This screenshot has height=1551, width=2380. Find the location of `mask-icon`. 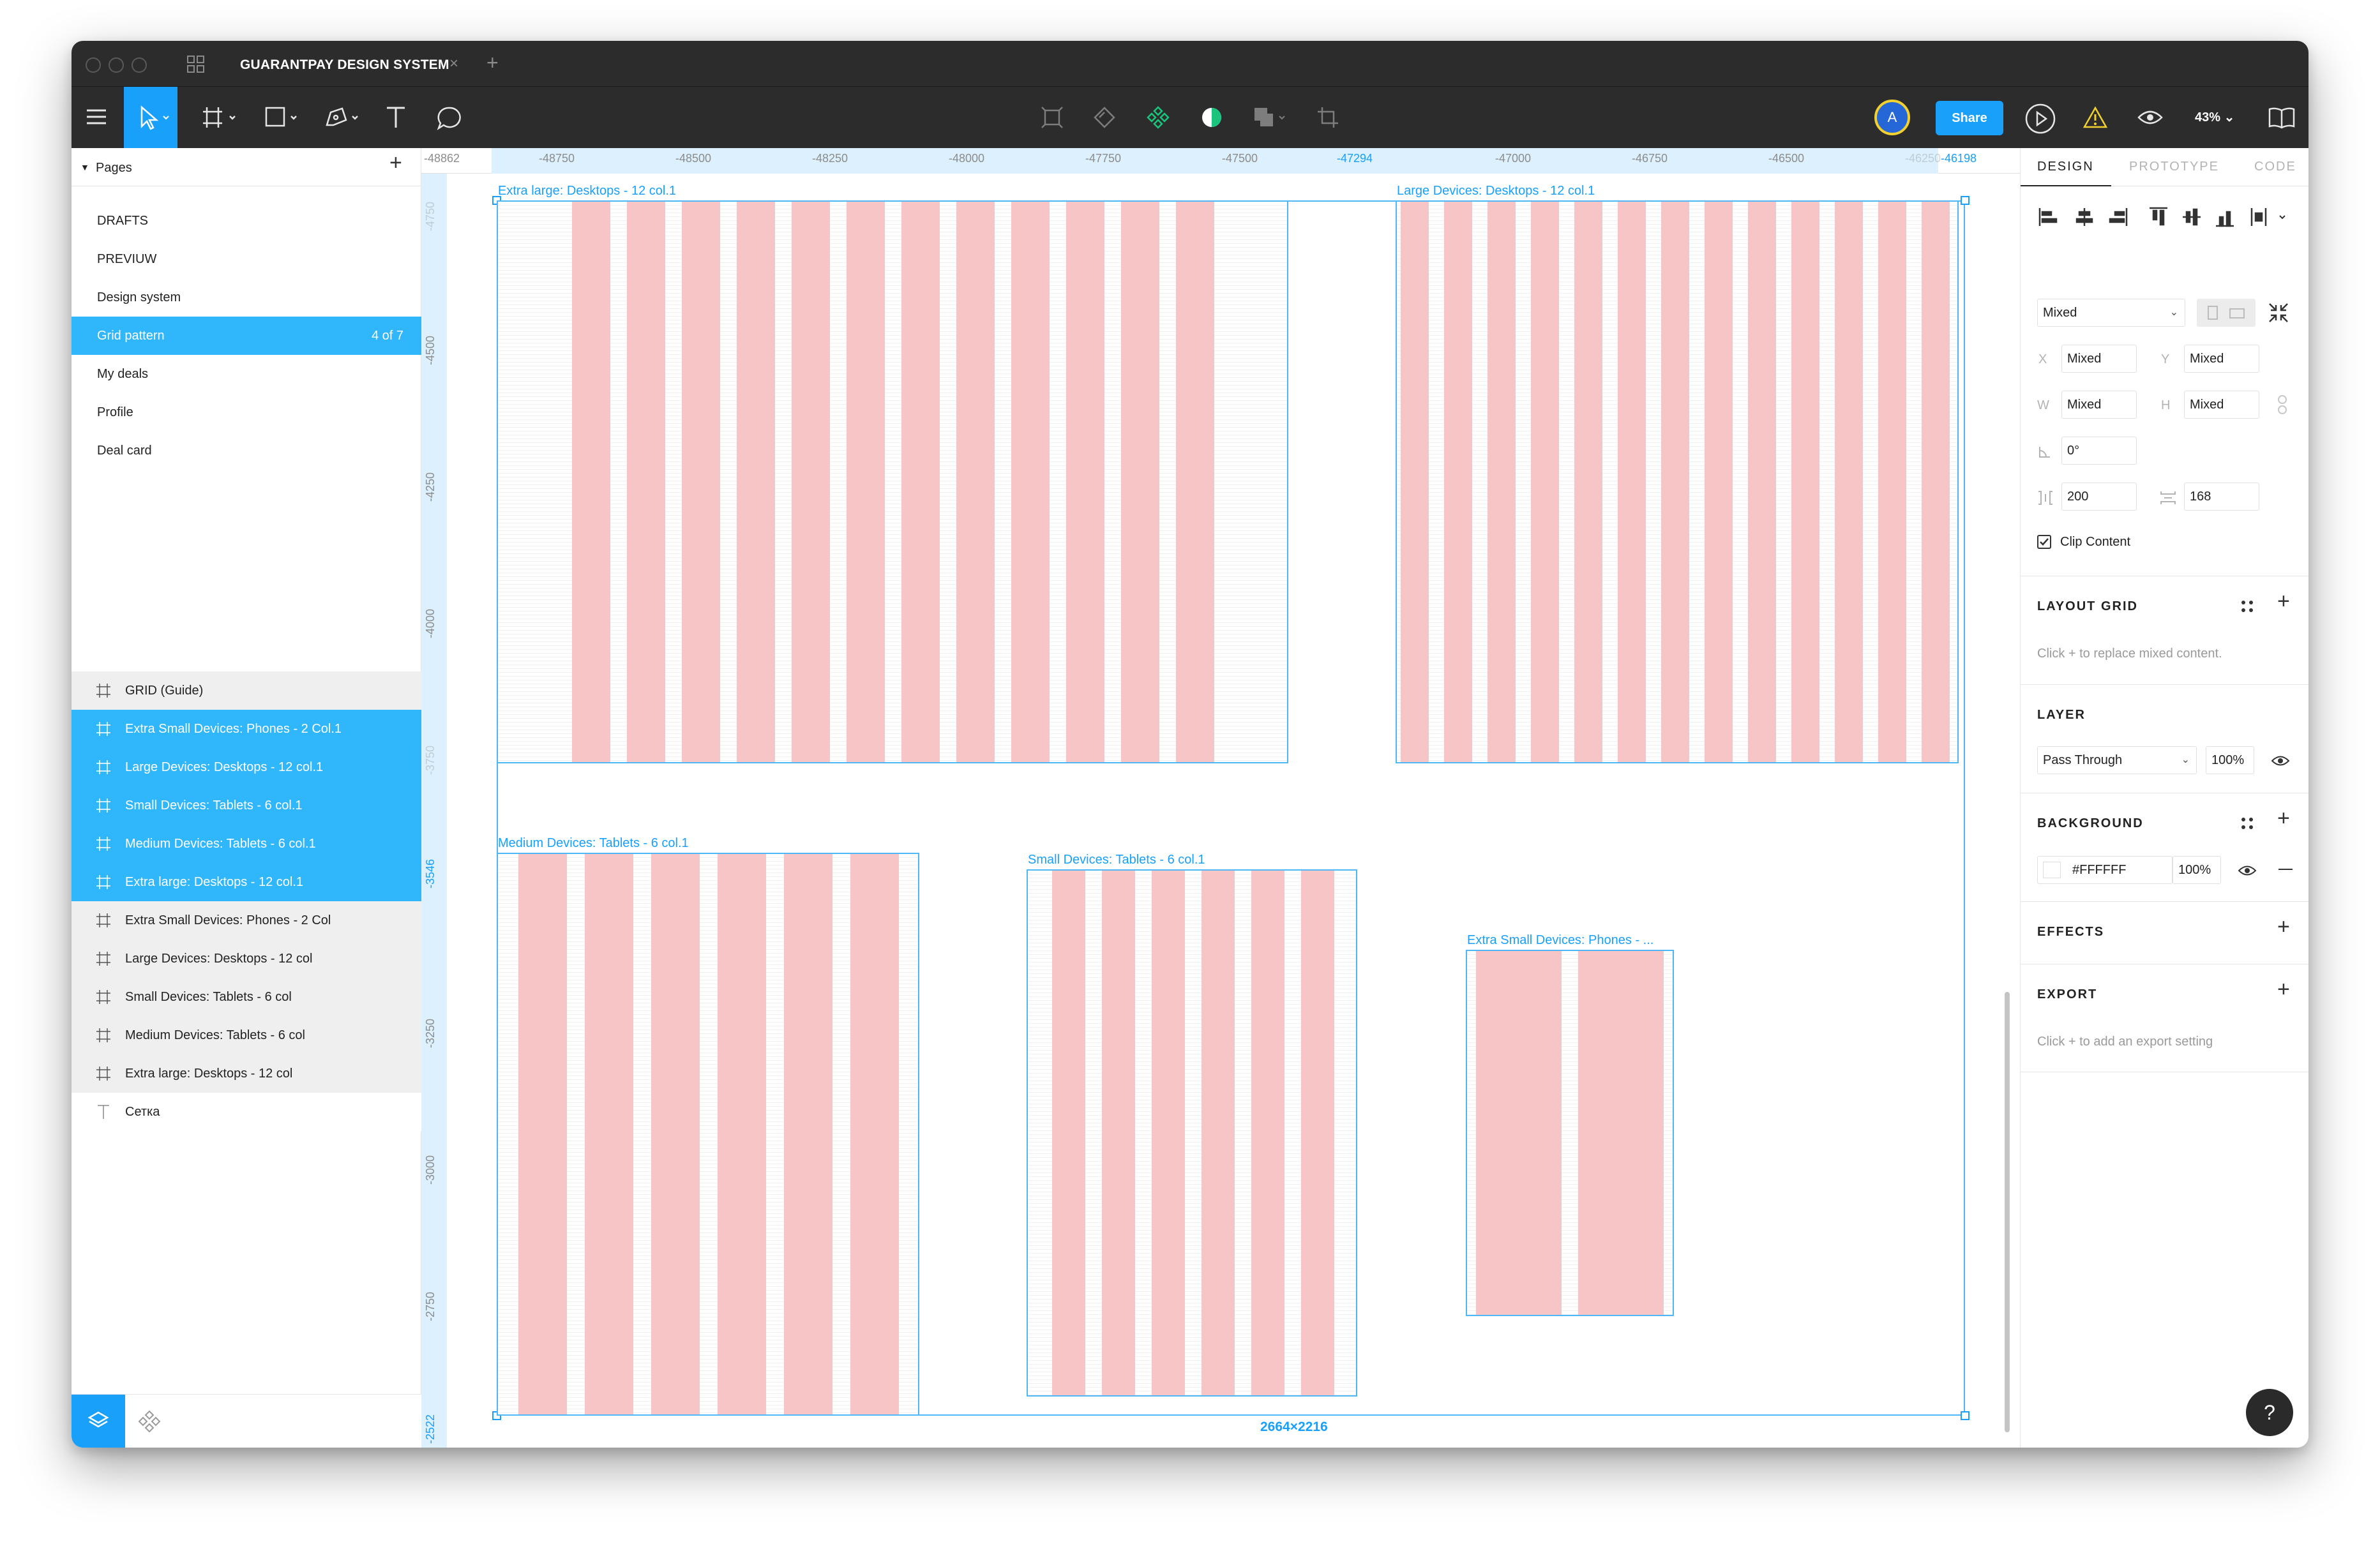

mask-icon is located at coordinates (1104, 117).